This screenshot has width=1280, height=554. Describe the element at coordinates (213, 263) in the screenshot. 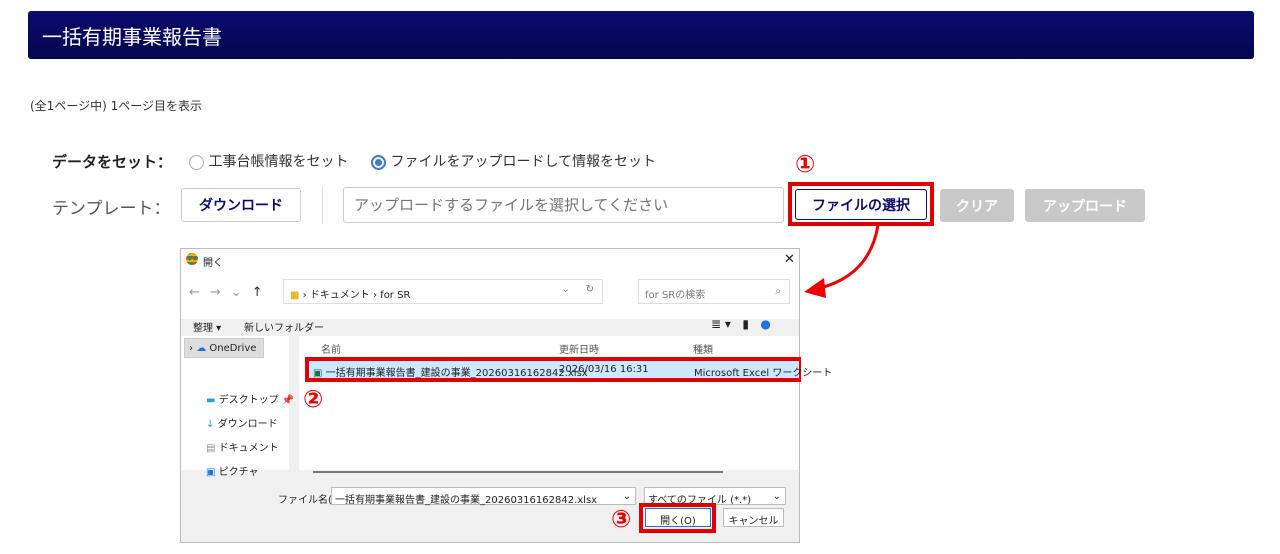

I see `dialog-title: 開く` at that location.